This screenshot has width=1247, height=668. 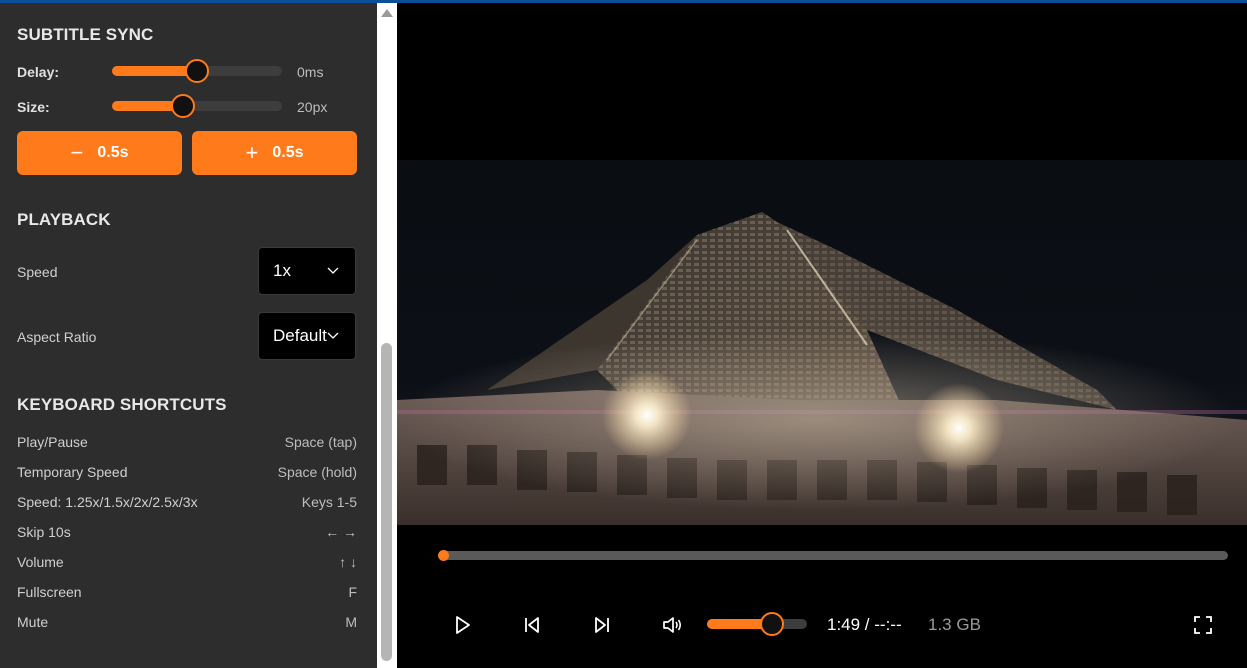 I want to click on seek-bar-thumb, so click(x=443, y=555).